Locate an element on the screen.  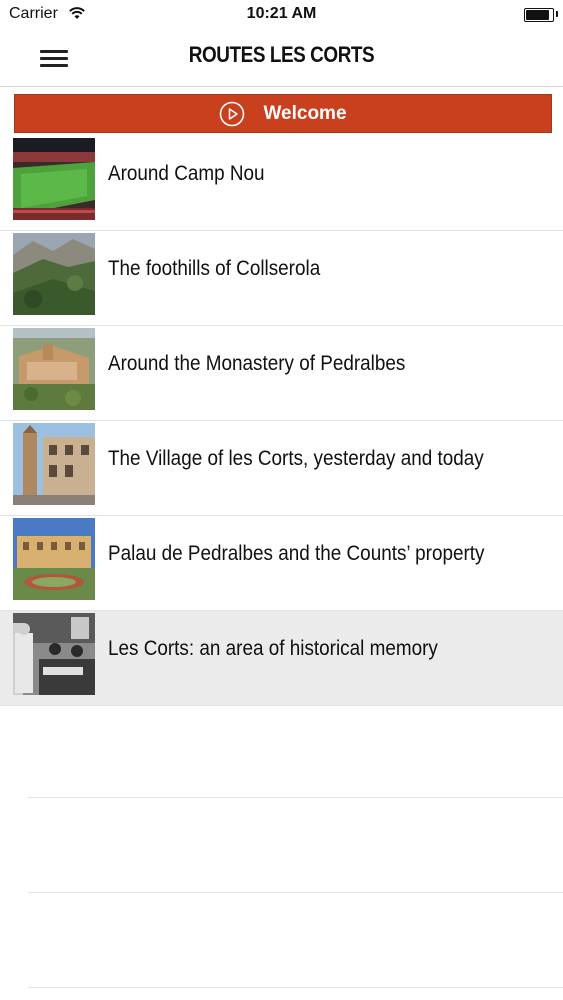
stadium-photo is located at coordinates (54, 179).